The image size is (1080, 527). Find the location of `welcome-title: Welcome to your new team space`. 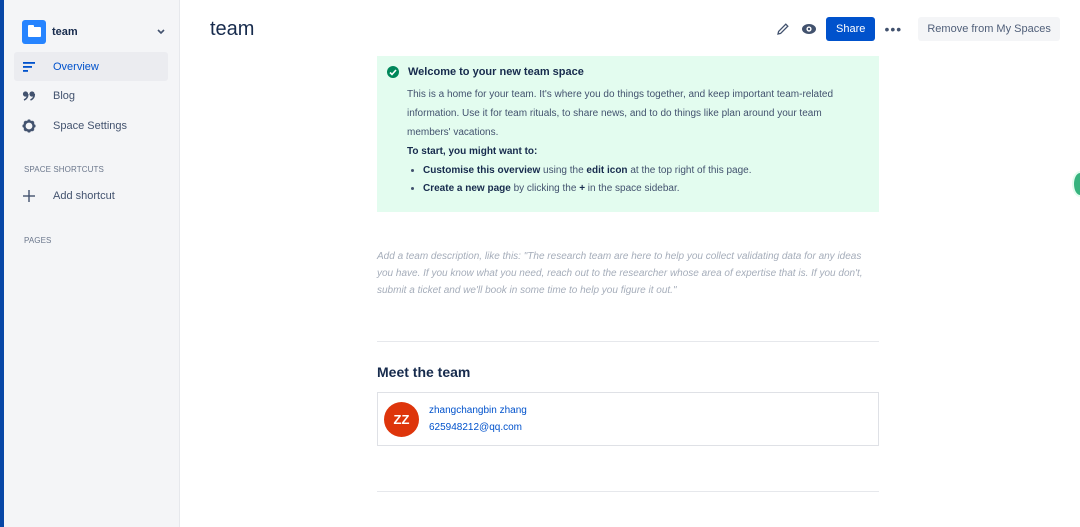

welcome-title: Welcome to your new team space is located at coordinates (496, 72).